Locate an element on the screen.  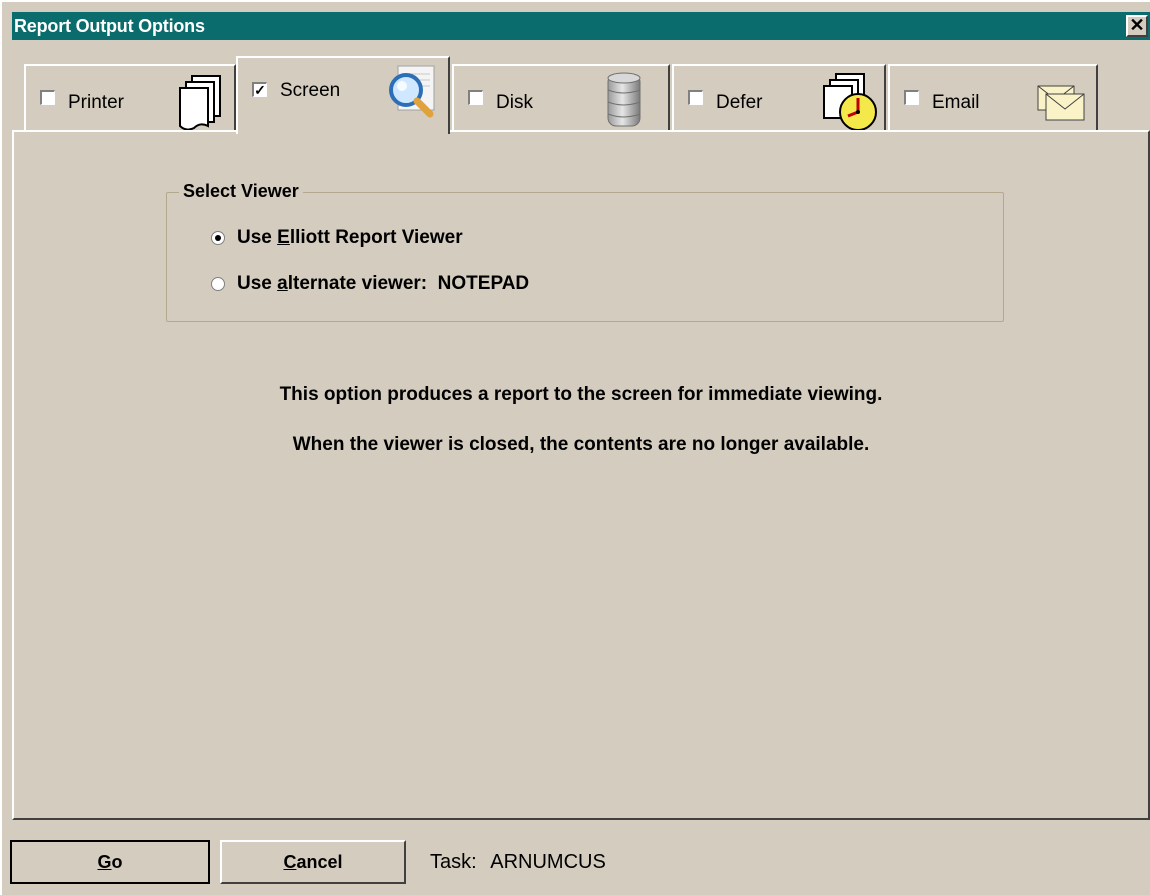
tab-disk: Disk is located at coordinates (561, 98).